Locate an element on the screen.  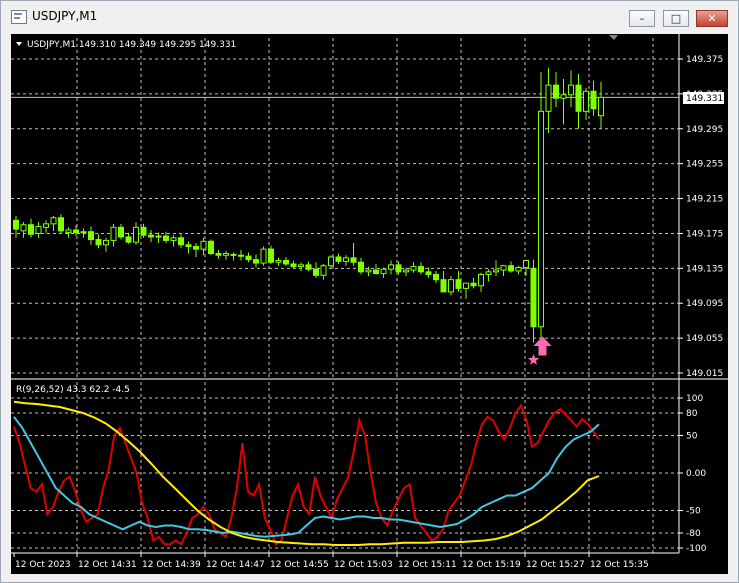
time-tick-label: 12 Oct 14:55 is located at coordinates (299, 565).